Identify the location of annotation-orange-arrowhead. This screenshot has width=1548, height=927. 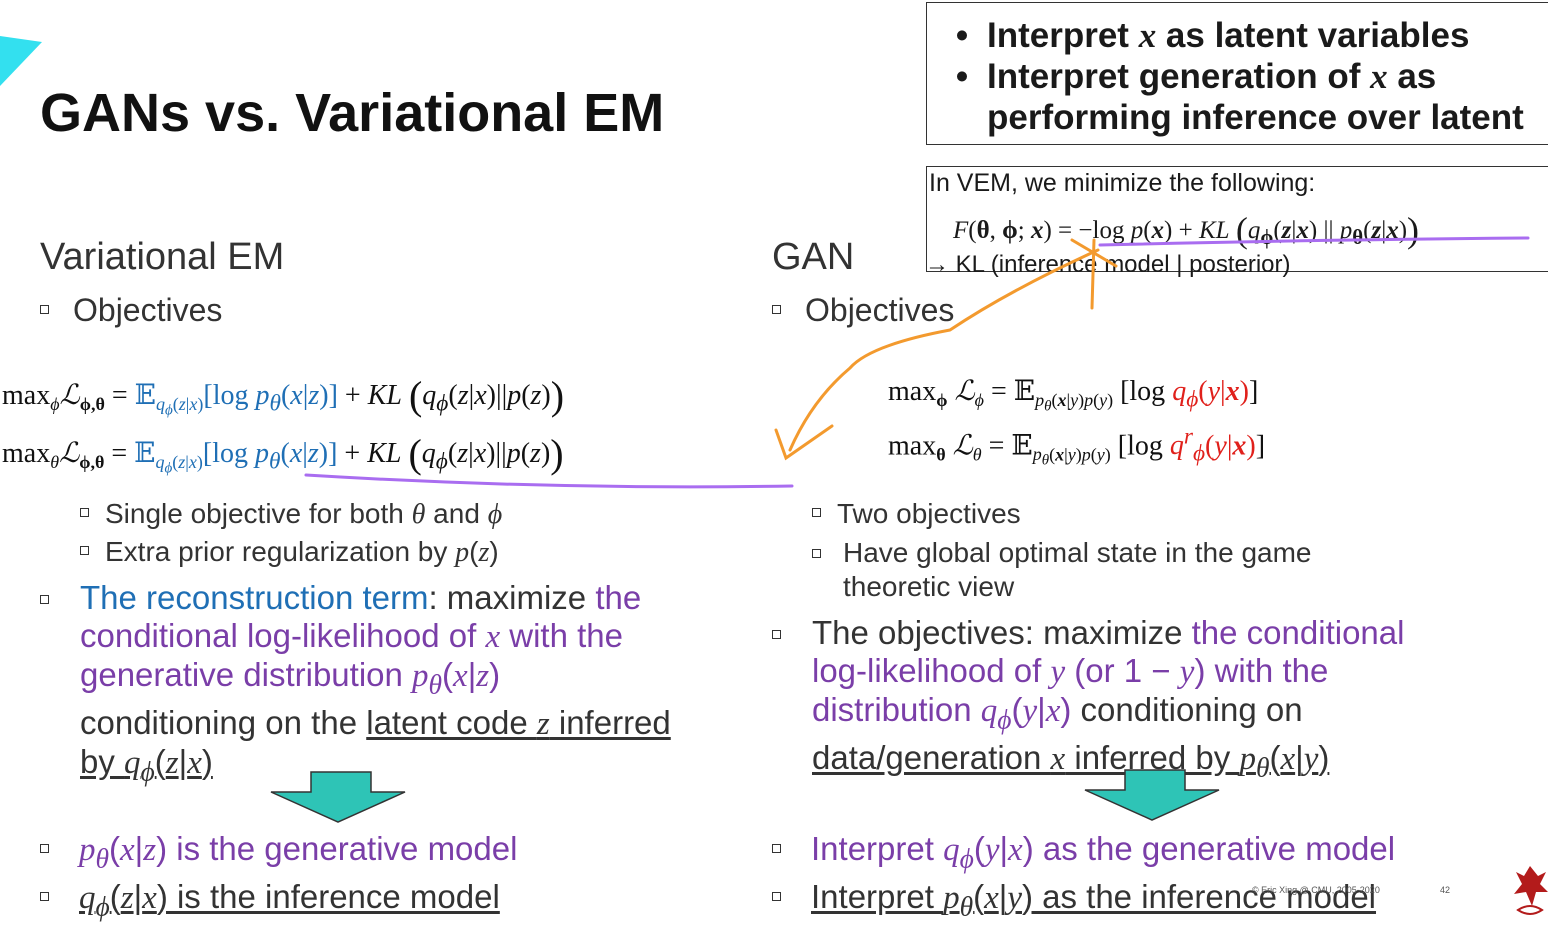
(804, 442).